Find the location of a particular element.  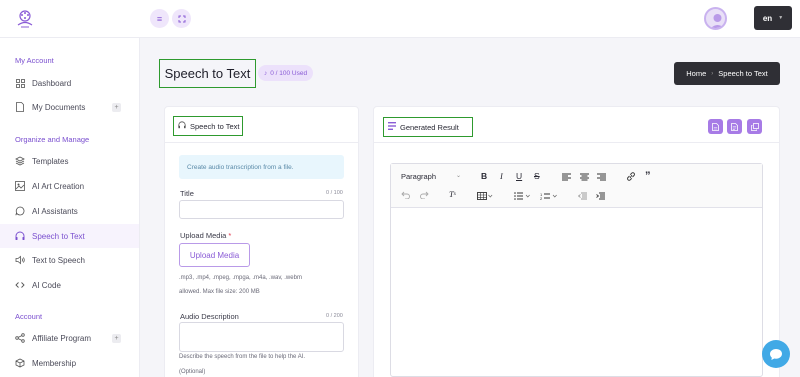

language-select: en ▼ is located at coordinates (773, 18).